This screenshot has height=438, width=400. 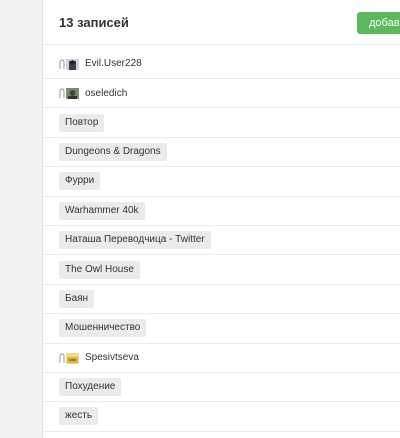 I want to click on add-button: добавить, so click(x=378, y=23).